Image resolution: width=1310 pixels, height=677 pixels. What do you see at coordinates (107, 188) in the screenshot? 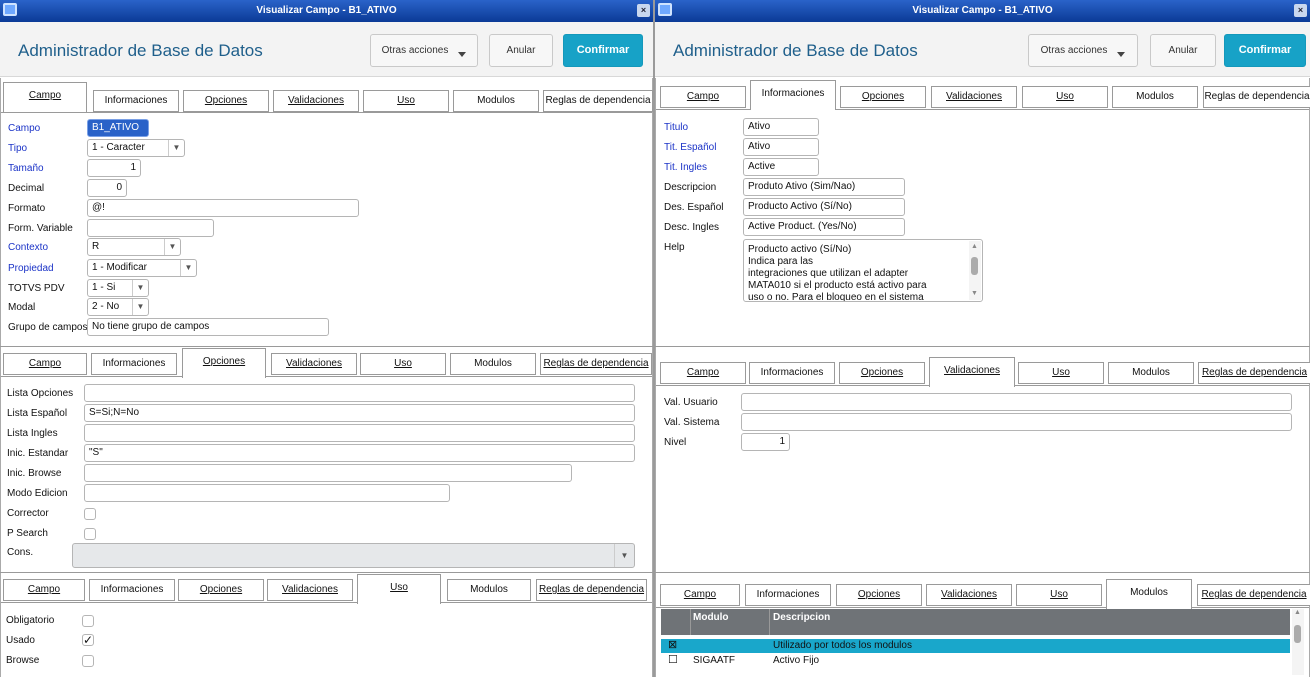
I see `decimal-field: 0` at bounding box center [107, 188].